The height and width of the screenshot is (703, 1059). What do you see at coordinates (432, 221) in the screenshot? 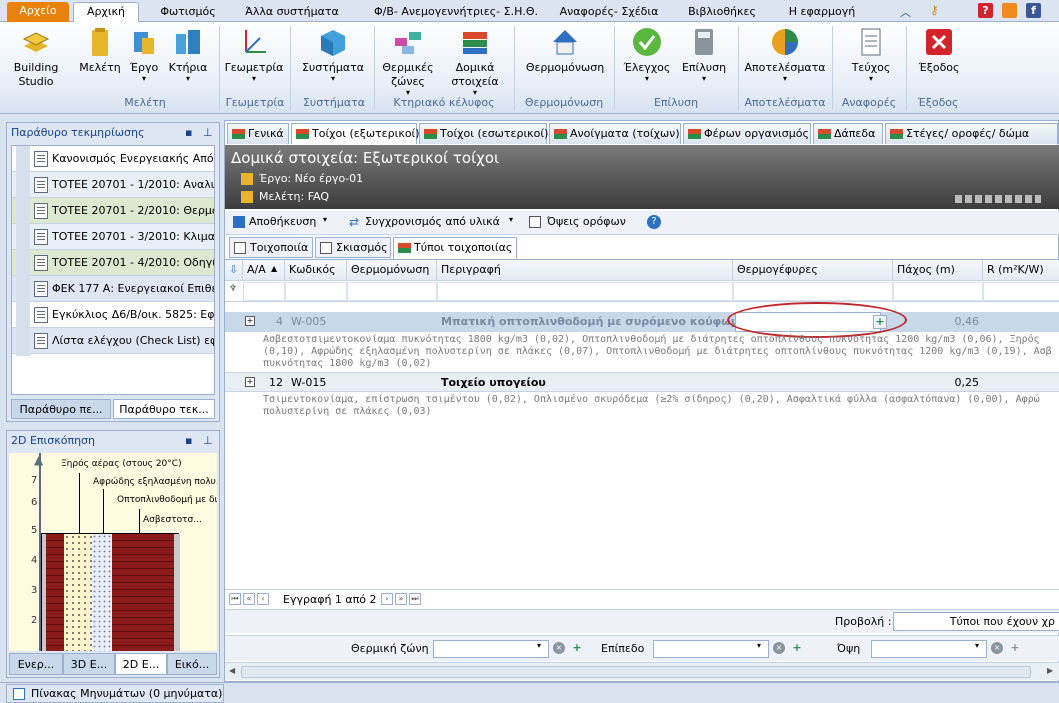
I see `sync-button: Συγχρονισμός από υλικά` at bounding box center [432, 221].